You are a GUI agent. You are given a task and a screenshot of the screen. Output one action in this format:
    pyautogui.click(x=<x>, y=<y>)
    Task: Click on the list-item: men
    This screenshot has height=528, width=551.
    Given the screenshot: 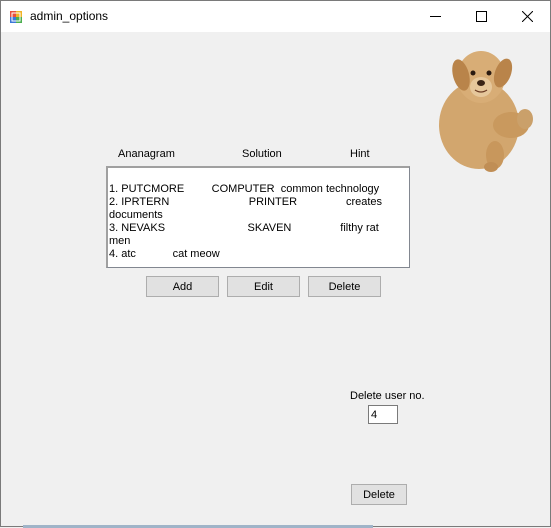 What is the action you would take?
    pyautogui.click(x=119, y=241)
    